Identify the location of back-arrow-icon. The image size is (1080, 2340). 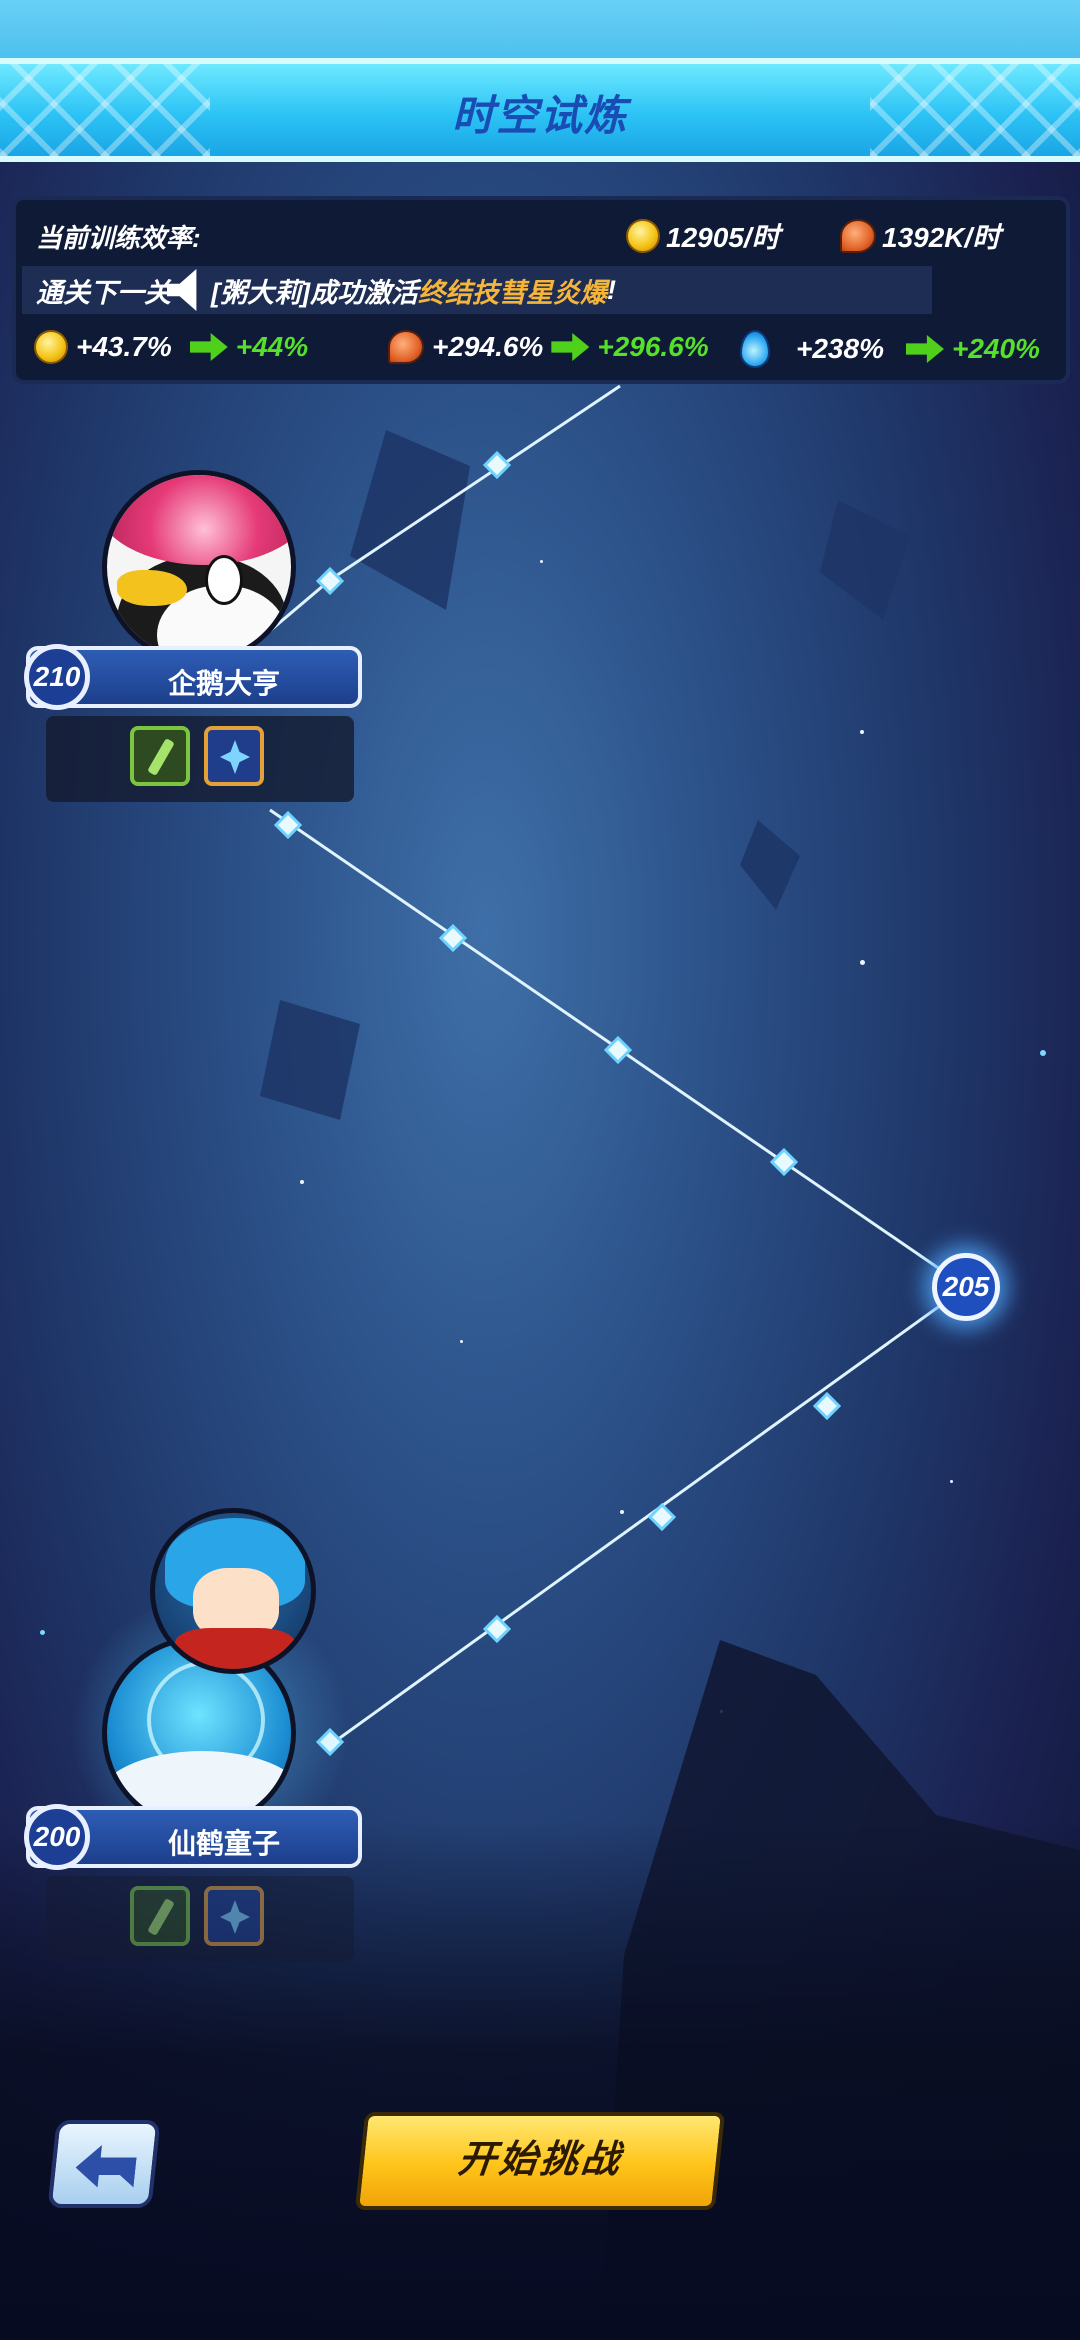
(105, 2165).